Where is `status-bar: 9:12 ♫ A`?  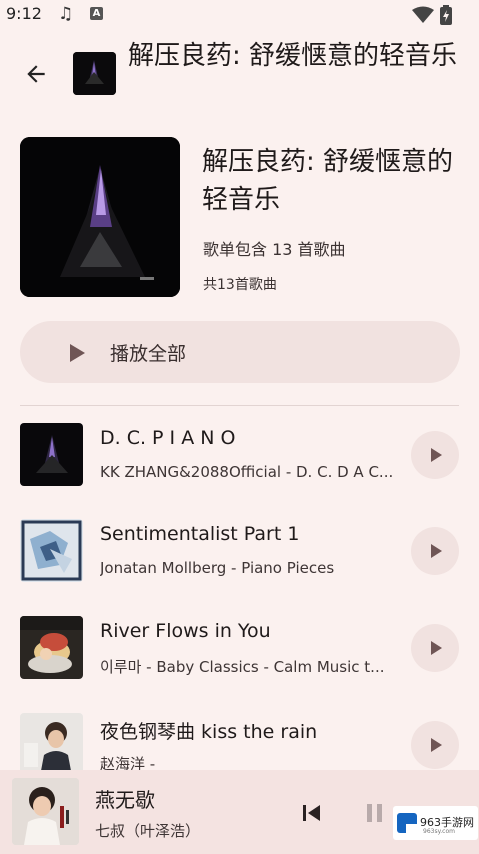 status-bar: 9:12 ♫ A is located at coordinates (239, 15).